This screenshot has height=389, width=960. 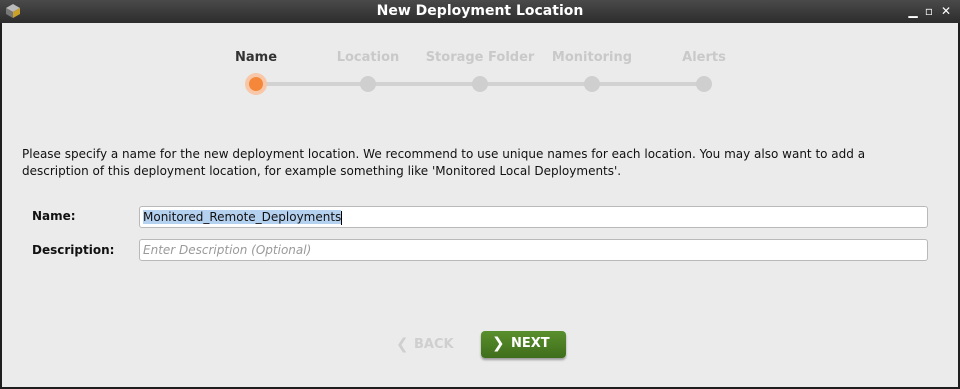 What do you see at coordinates (402, 344) in the screenshot?
I see `chevron-left-icon: ❮` at bounding box center [402, 344].